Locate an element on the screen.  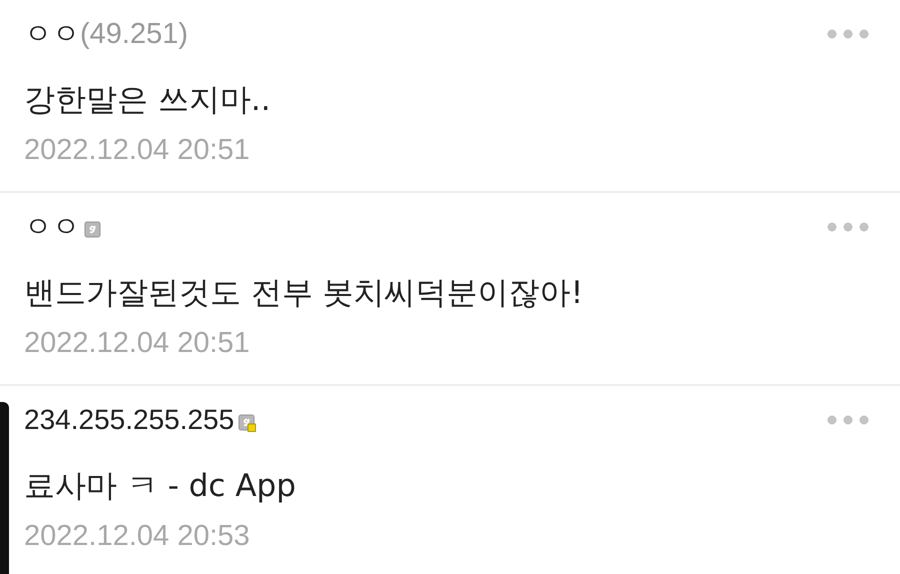
comment-text: 강한말은 쓰지마.. is located at coordinates (148, 100).